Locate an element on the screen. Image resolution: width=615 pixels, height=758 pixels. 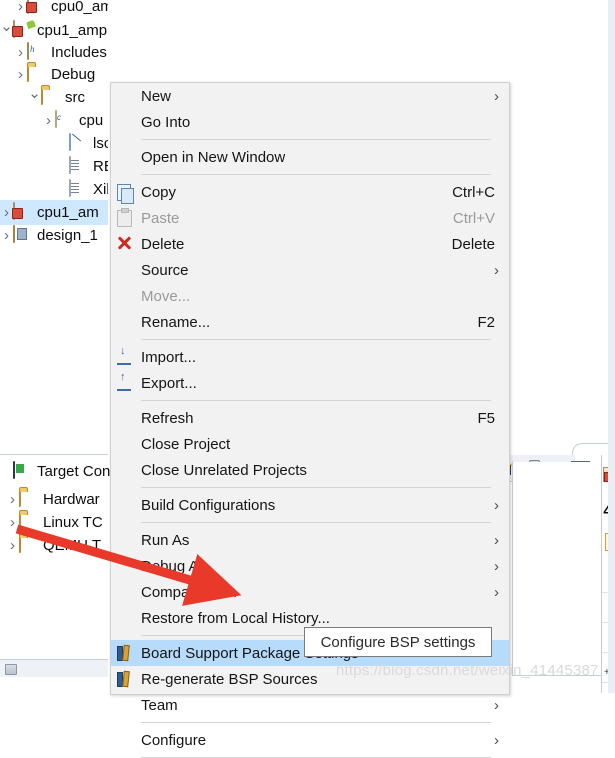
twisty-open-icon is located at coordinates (34, 97).